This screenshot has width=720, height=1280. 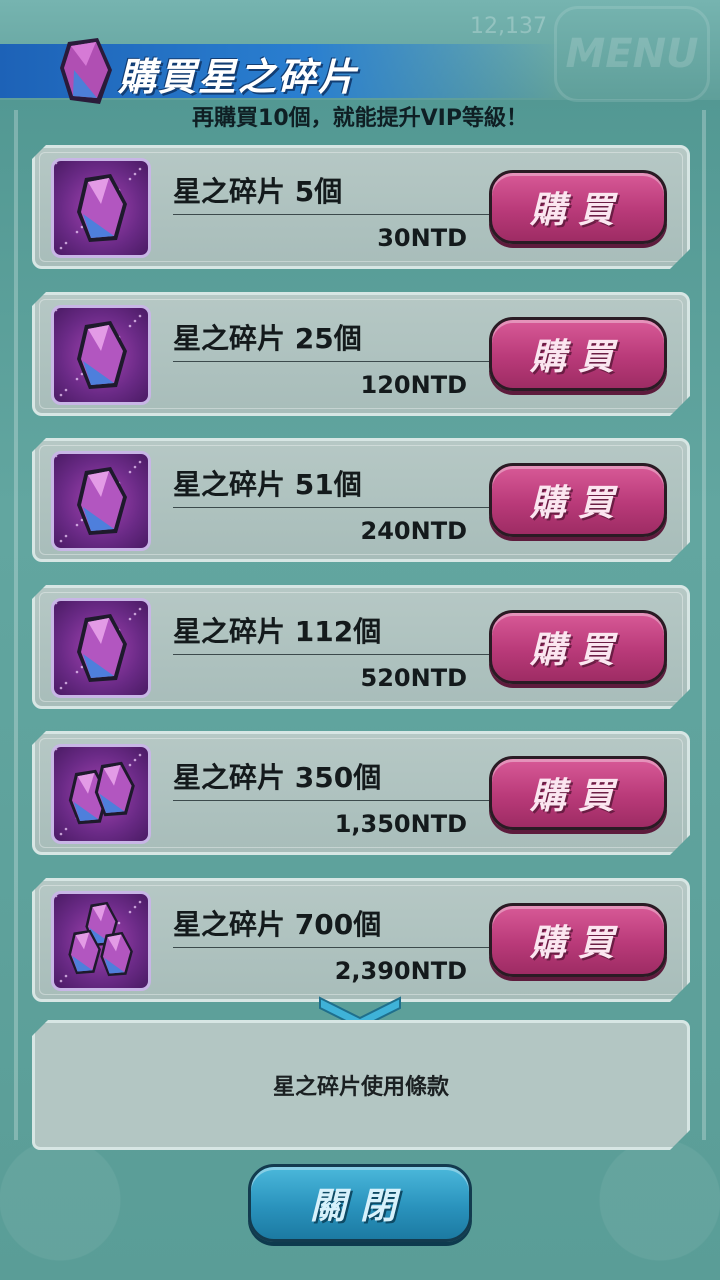 What do you see at coordinates (16, 625) in the screenshot?
I see `modal-frame-left` at bounding box center [16, 625].